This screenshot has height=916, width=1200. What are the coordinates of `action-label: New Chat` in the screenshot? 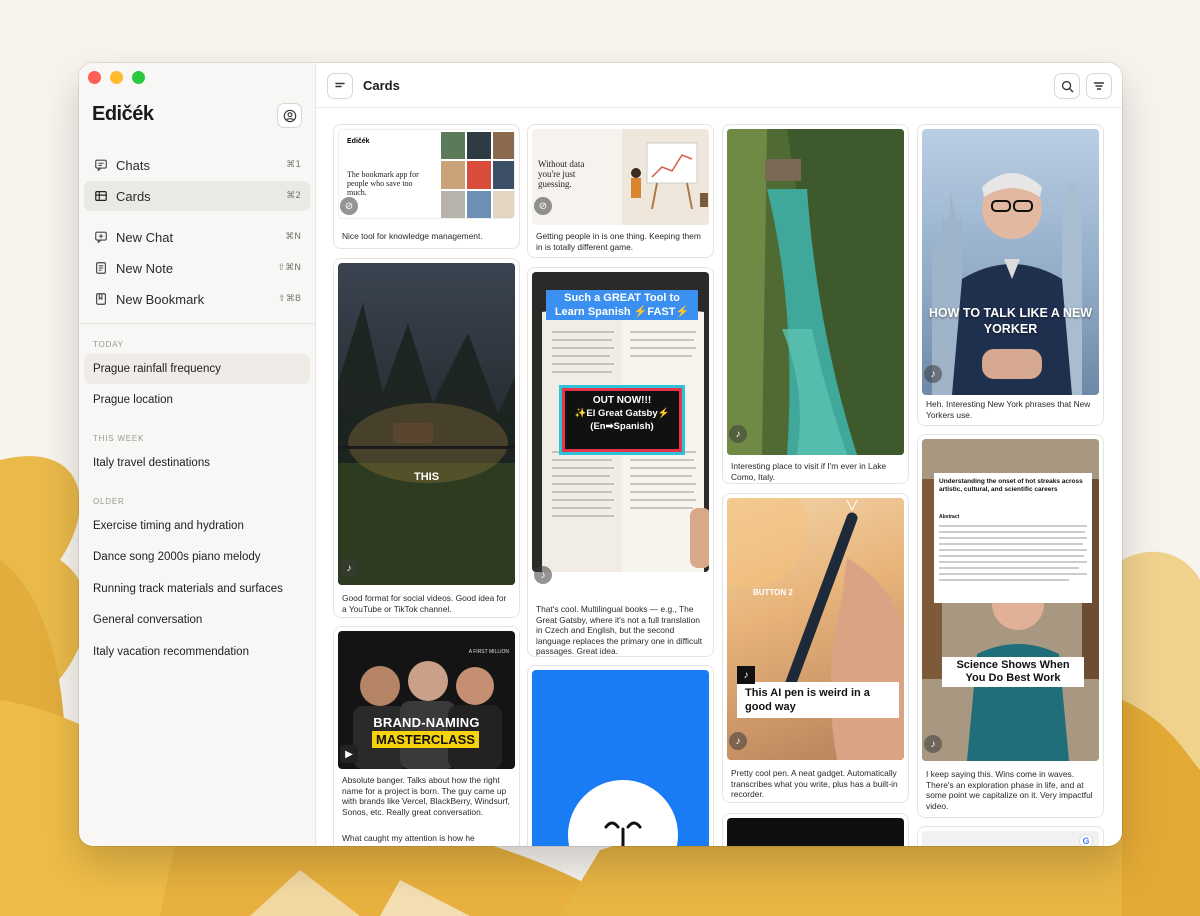 It's located at (145, 237).